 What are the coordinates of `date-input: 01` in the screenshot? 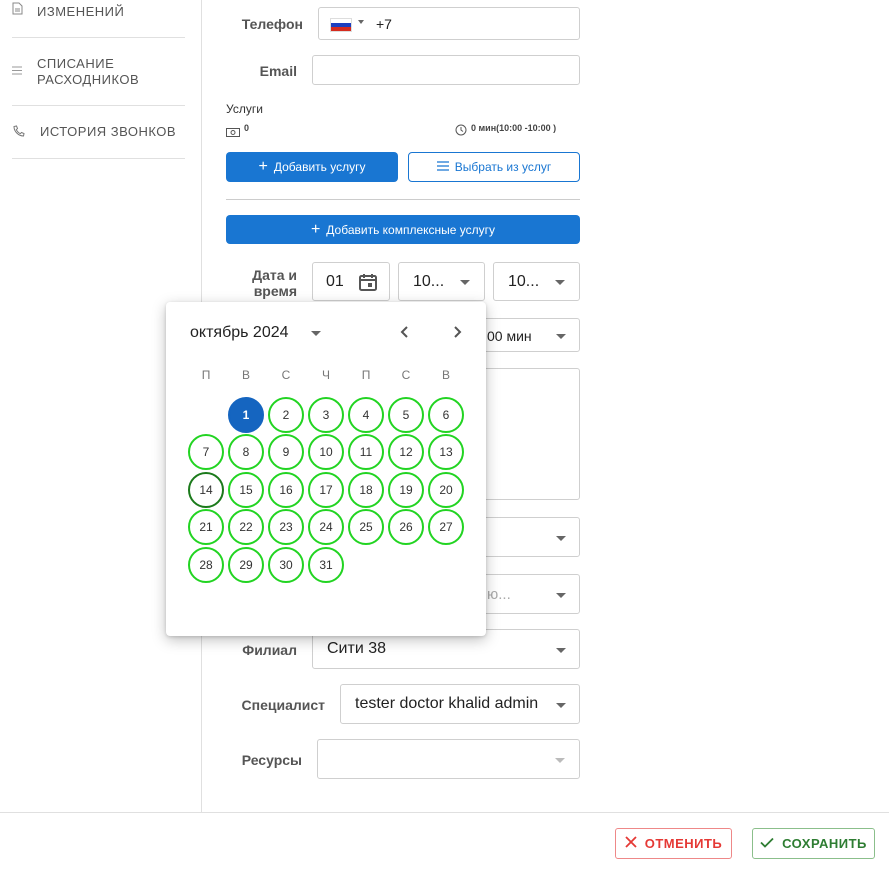 It's located at (351, 281).